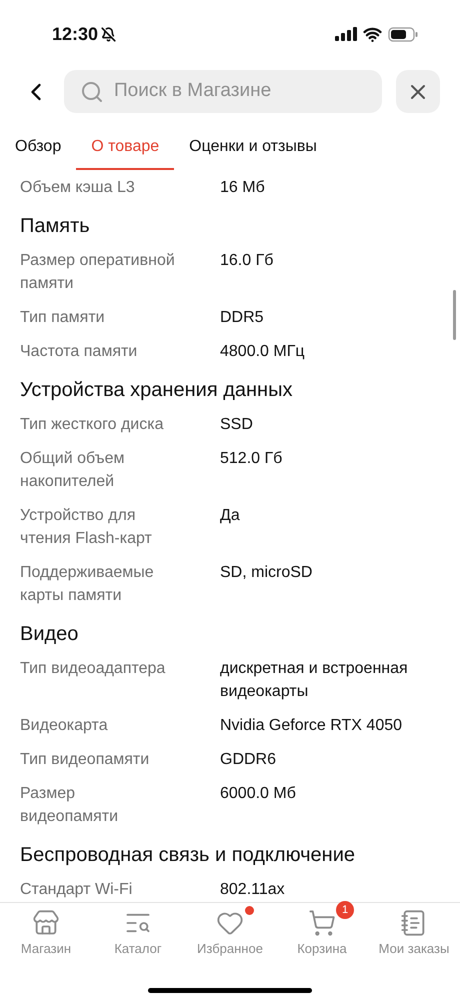 Image resolution: width=460 pixels, height=1000 pixels. Describe the element at coordinates (63, 318) in the screenshot. I see `spec-label: Тип памяти` at that location.